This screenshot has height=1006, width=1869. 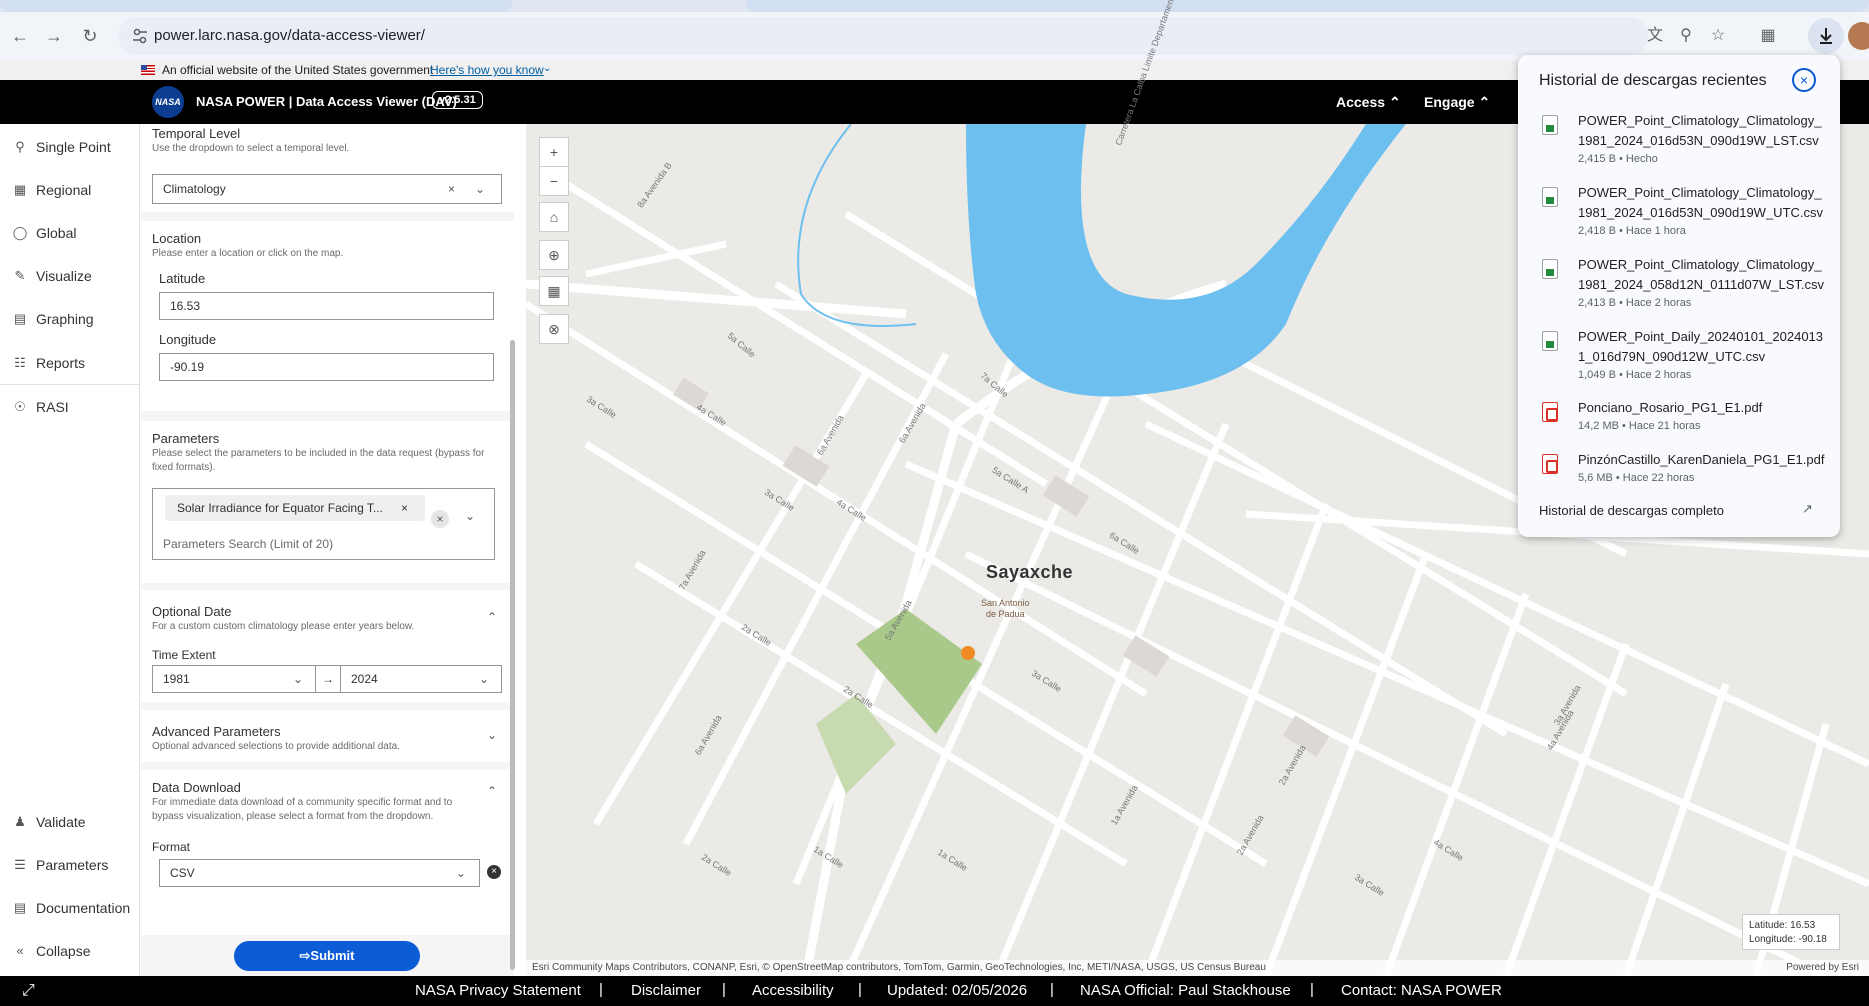 I want to click on sidebar-item-parameters: ☰ Parameters, so click(x=70, y=865).